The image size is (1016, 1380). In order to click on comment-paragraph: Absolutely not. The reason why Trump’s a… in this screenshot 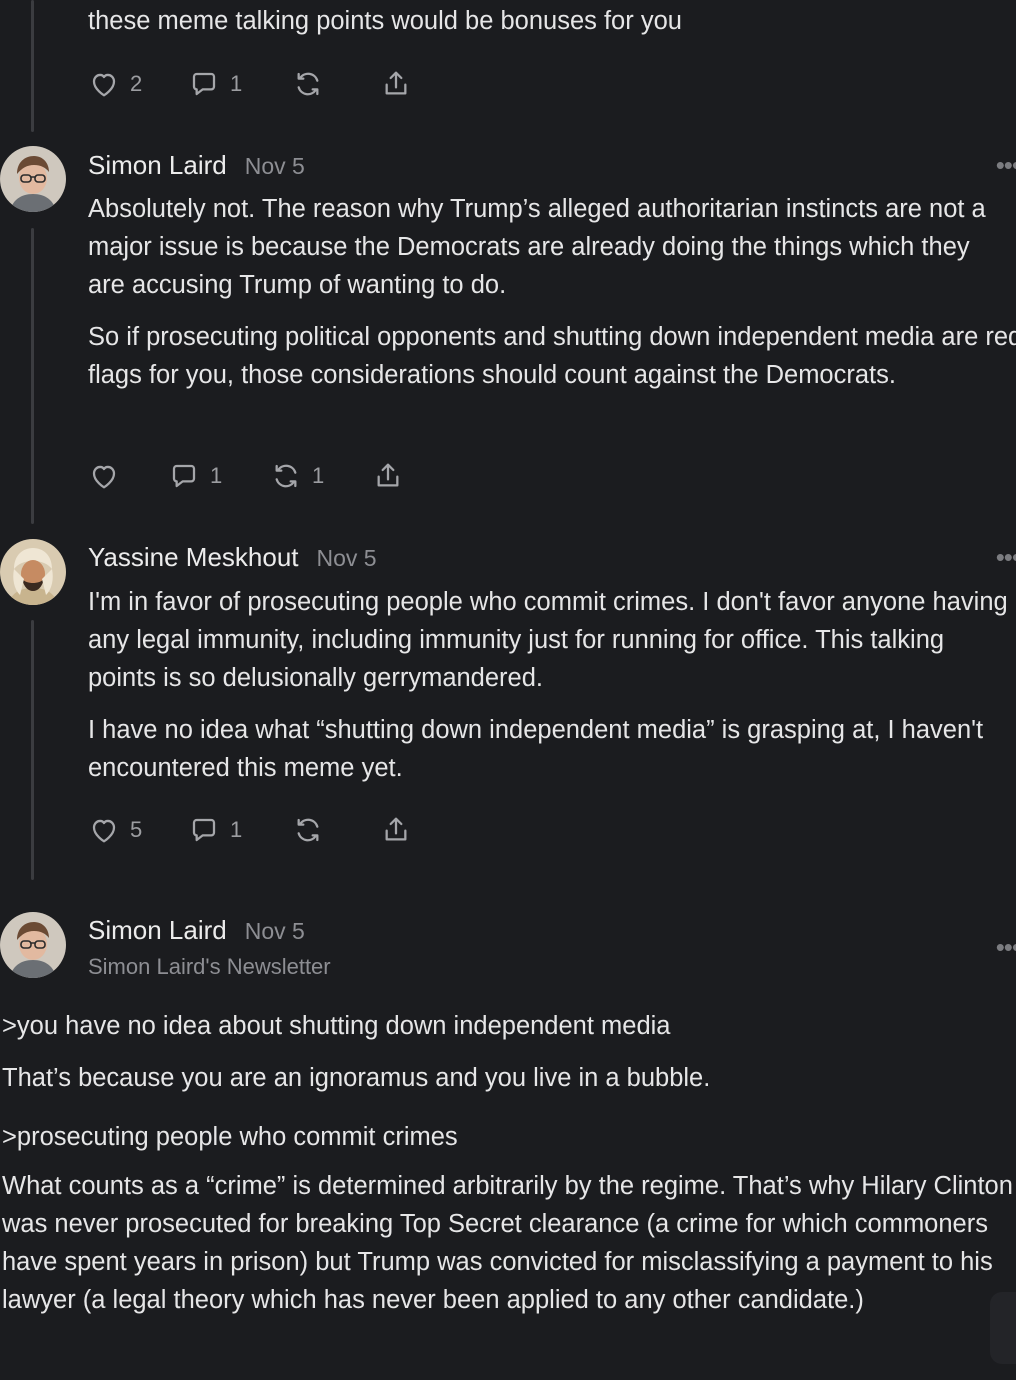, I will do `click(537, 247)`.